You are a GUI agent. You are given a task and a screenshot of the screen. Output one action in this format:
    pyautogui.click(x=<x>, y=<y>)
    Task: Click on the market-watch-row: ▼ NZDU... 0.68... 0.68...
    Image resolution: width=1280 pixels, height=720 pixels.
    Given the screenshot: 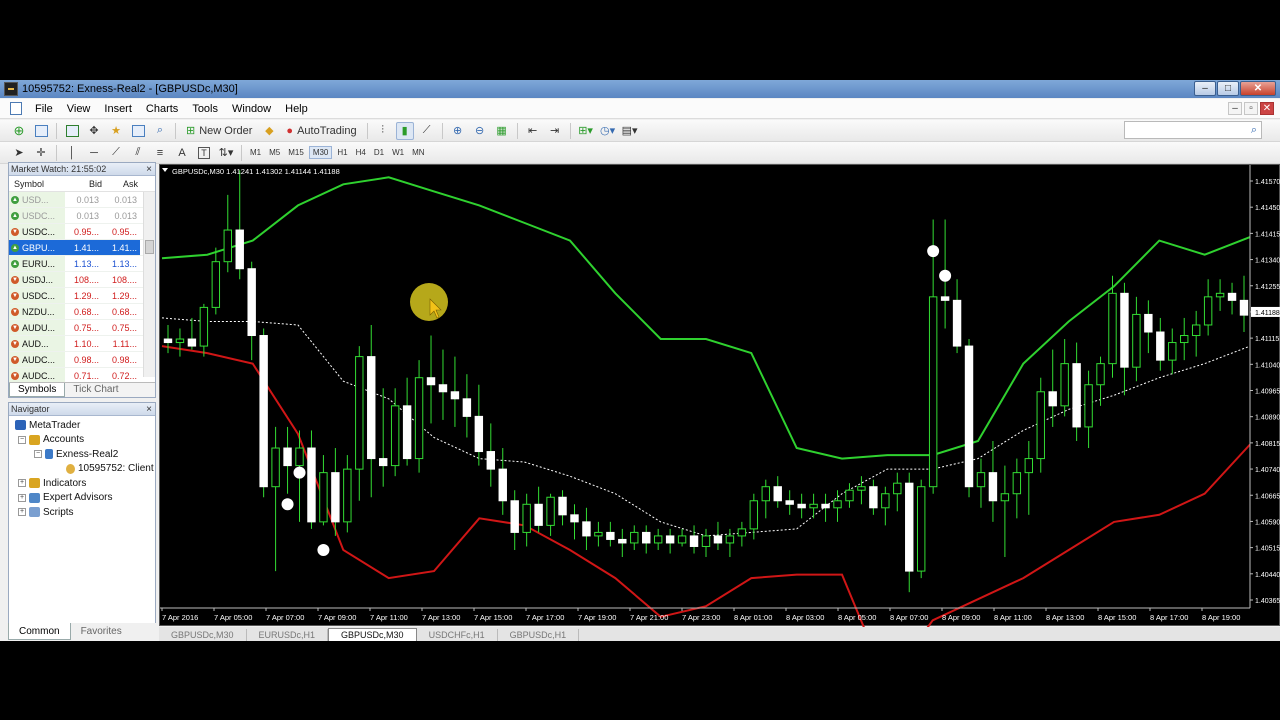 What is the action you would take?
    pyautogui.click(x=82, y=312)
    